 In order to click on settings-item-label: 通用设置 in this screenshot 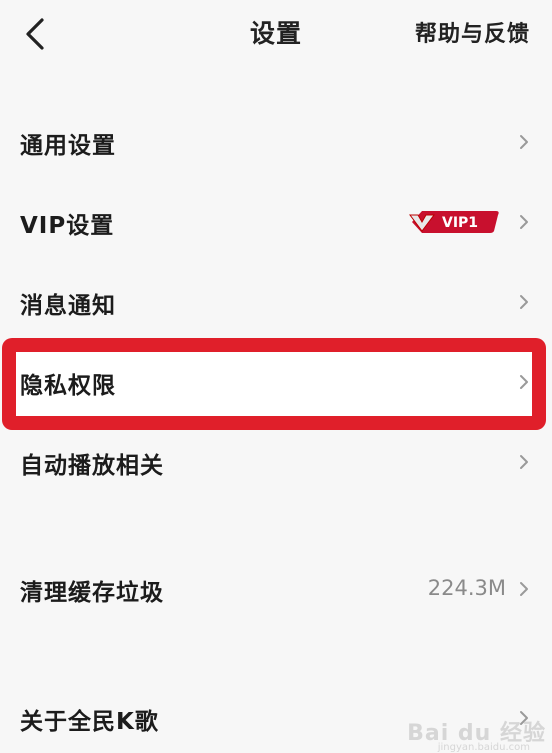, I will do `click(68, 146)`.